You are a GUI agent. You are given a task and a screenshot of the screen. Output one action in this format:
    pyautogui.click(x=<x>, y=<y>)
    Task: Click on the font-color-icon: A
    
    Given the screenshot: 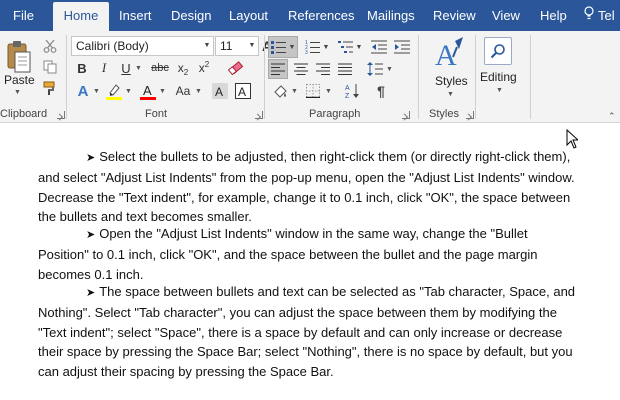 What is the action you would take?
    pyautogui.click(x=148, y=91)
    